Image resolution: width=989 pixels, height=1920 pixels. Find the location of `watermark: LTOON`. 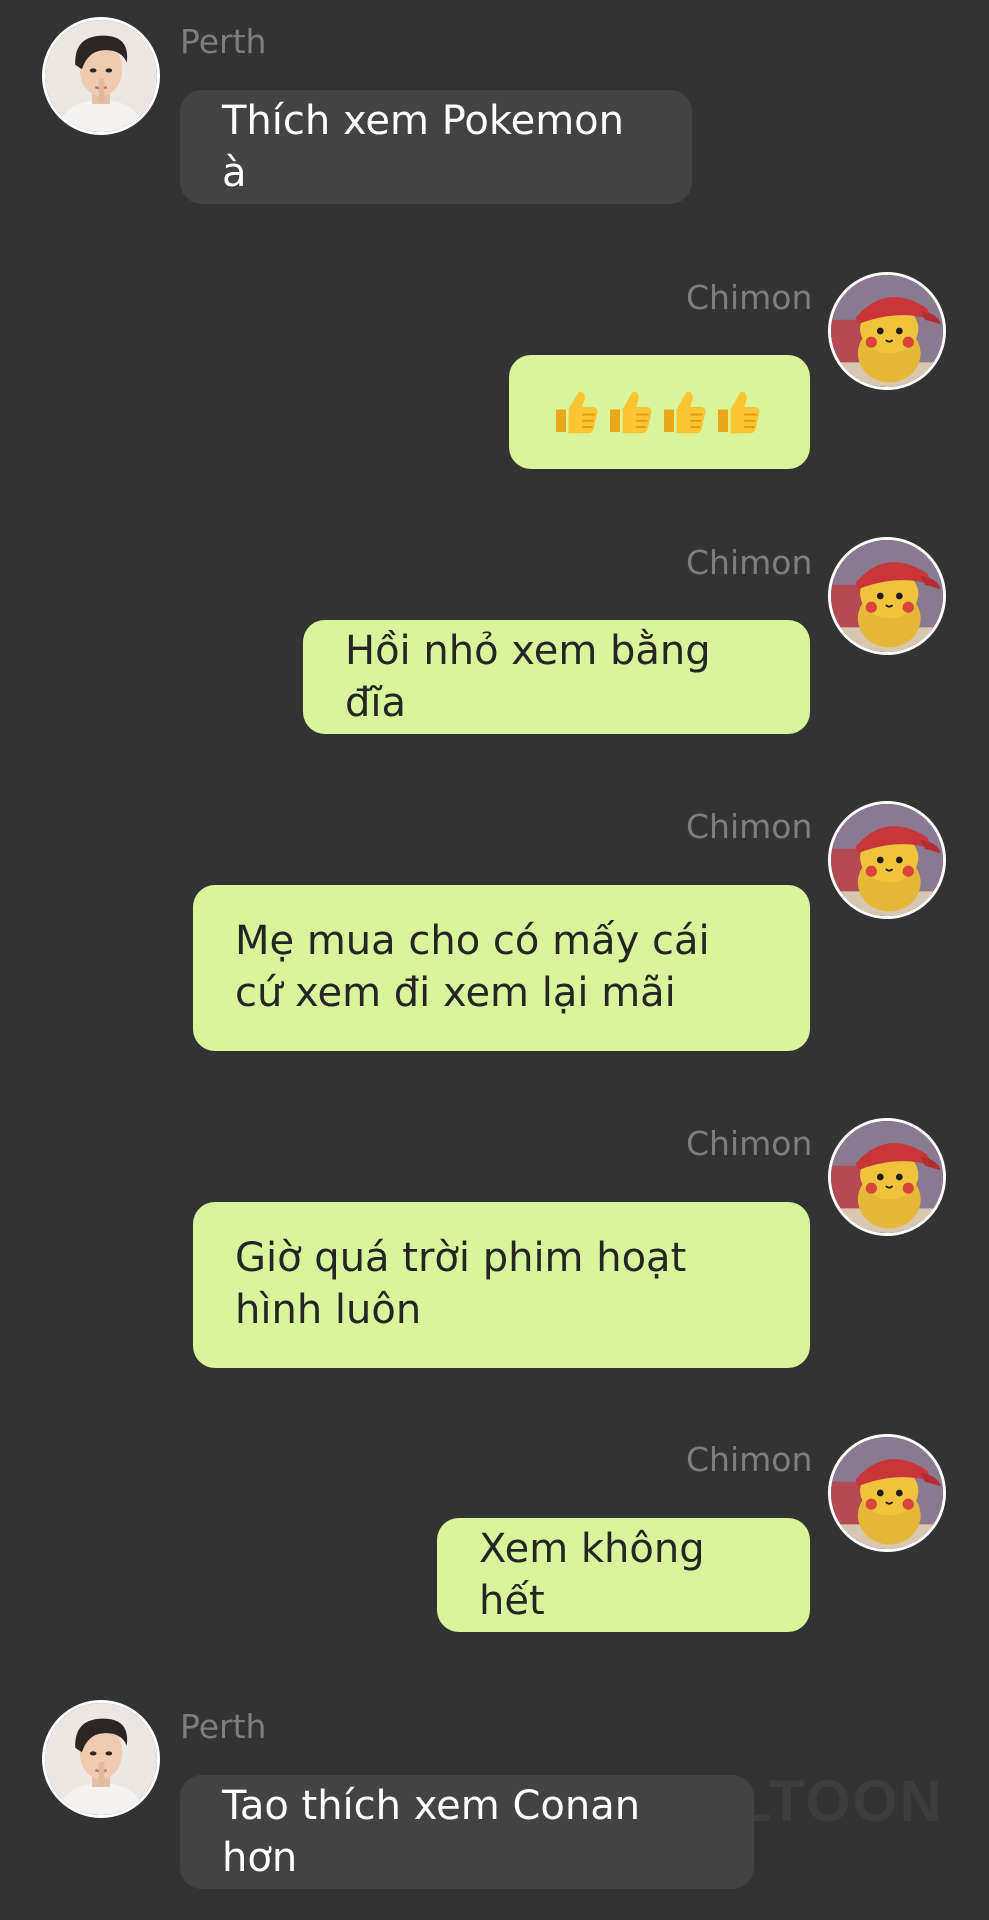

watermark: LTOON is located at coordinates (840, 1801).